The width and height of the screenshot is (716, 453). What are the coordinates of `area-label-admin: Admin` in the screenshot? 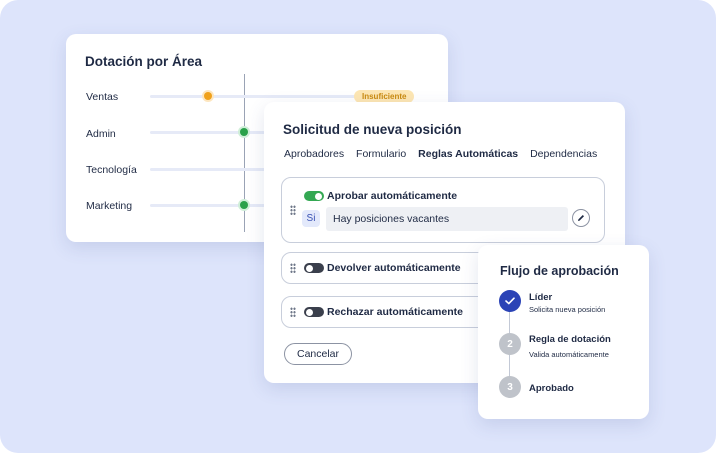 It's located at (101, 134).